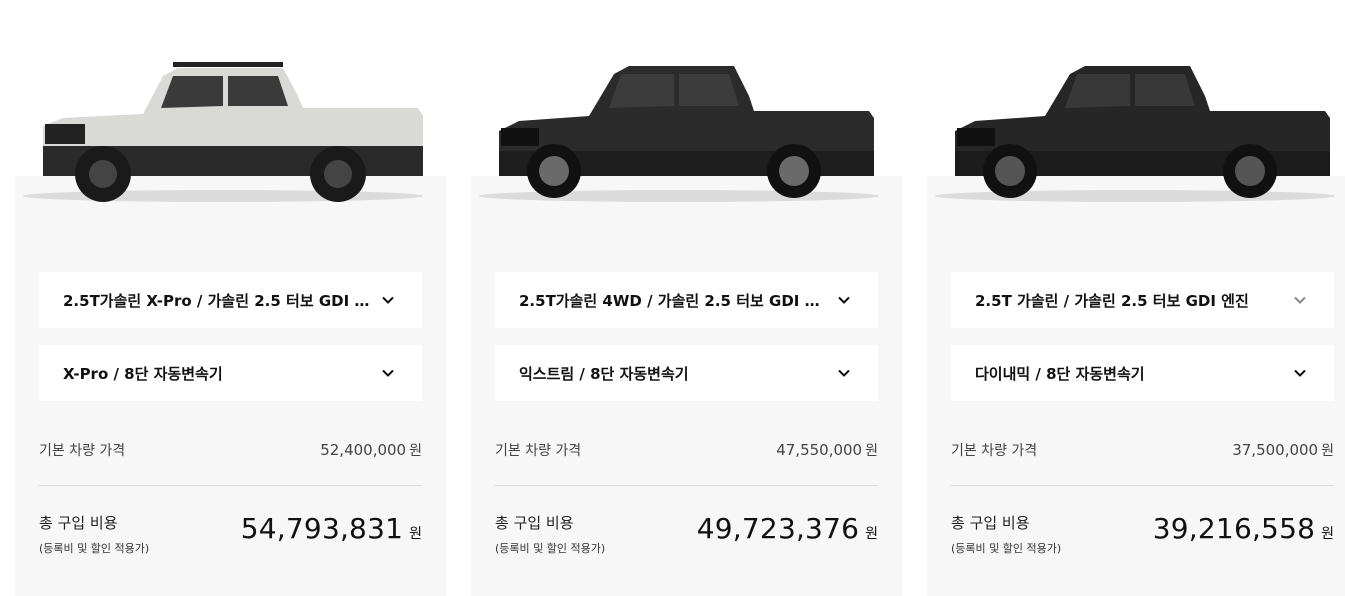 Image resolution: width=1345 pixels, height=596 pixels. What do you see at coordinates (363, 450) in the screenshot?
I see `base-price-value: 52,400,000` at bounding box center [363, 450].